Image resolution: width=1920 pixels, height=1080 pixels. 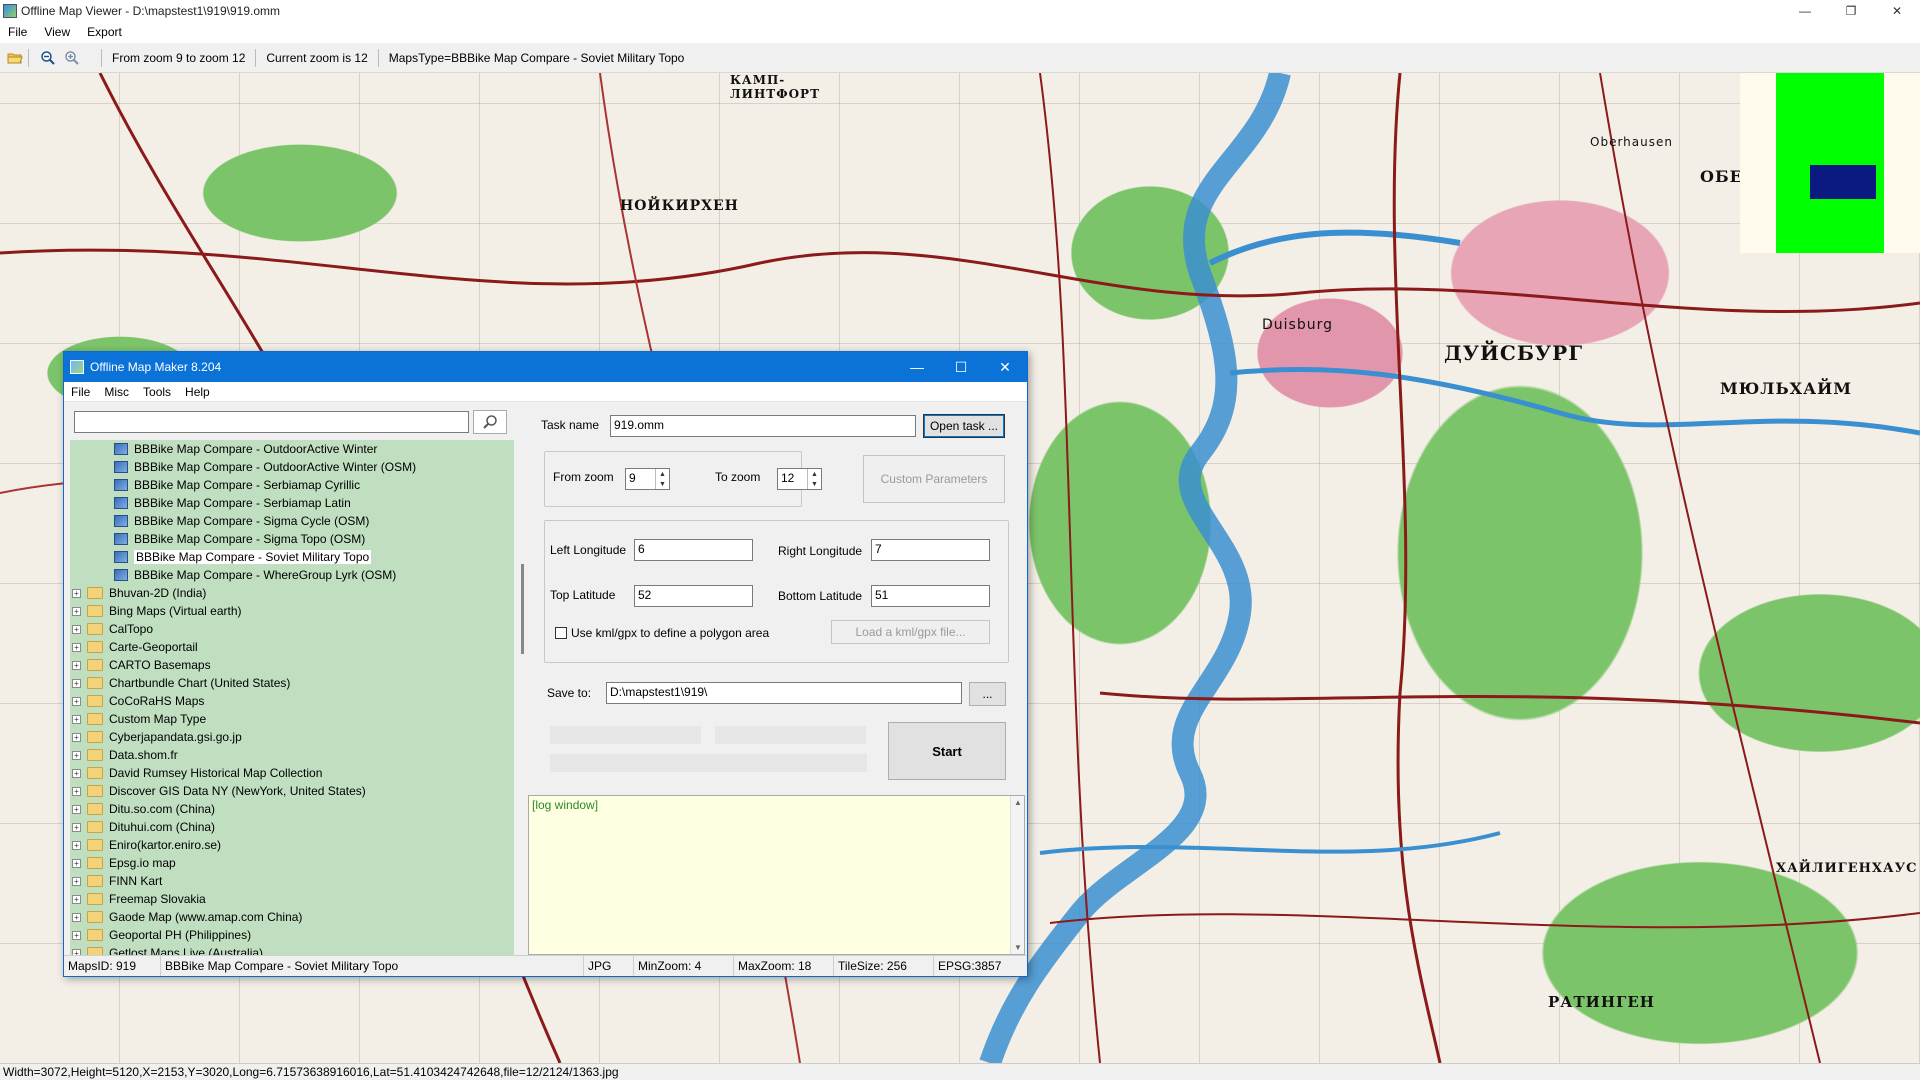 I want to click on close-button: ✕, so click(x=1897, y=11).